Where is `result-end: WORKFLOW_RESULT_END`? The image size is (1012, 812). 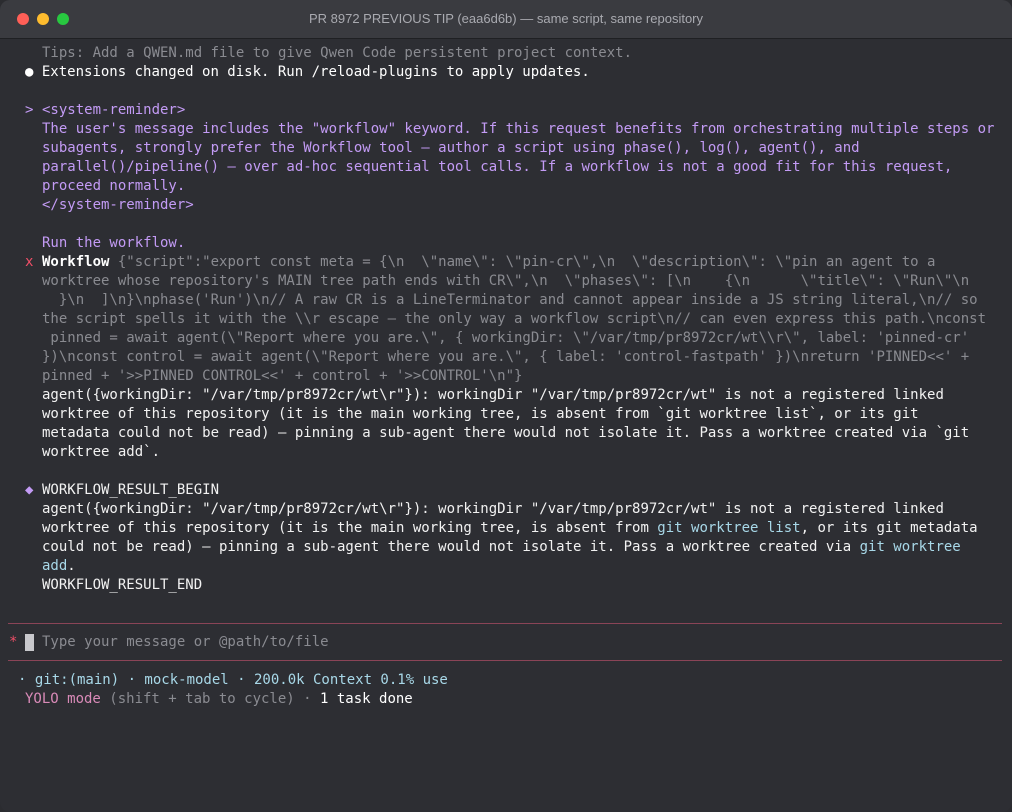 result-end: WORKFLOW_RESULT_END is located at coordinates (122, 585).